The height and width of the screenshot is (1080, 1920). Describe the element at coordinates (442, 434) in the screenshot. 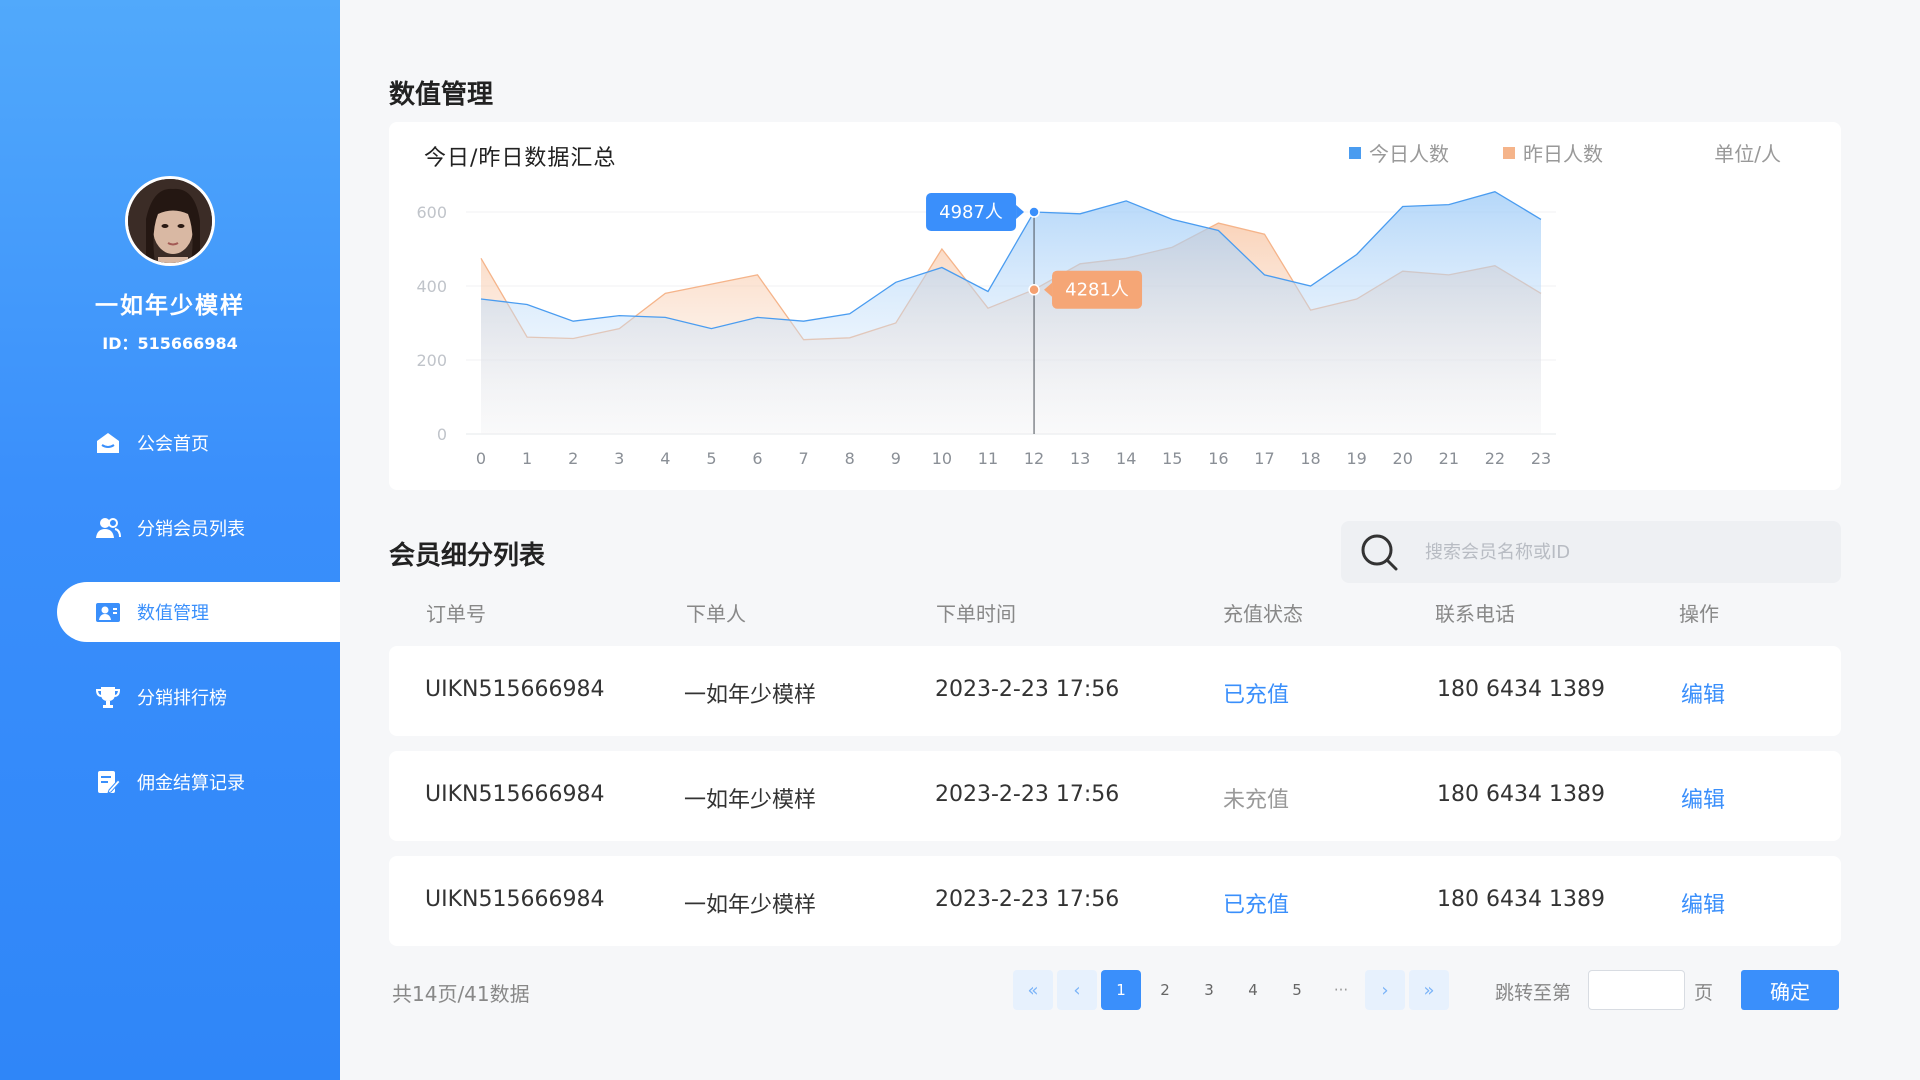

I see `y-tick-label: 0` at that location.